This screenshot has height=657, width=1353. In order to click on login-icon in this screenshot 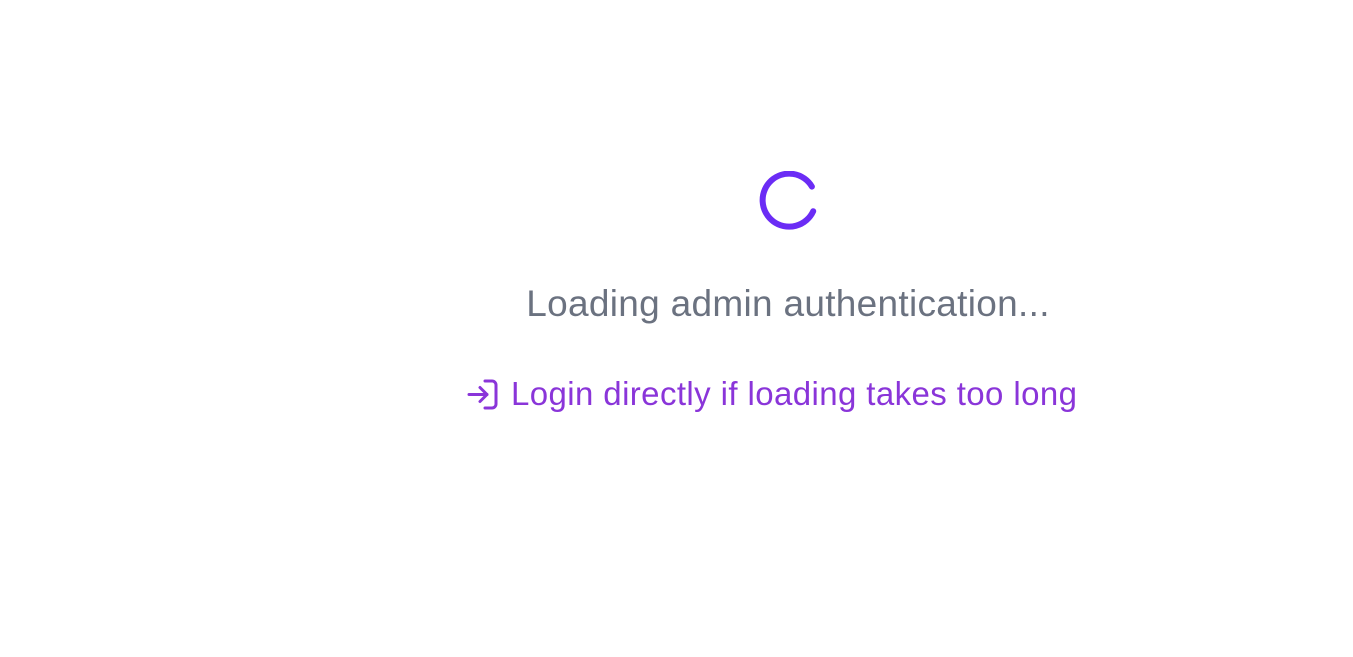, I will do `click(482, 394)`.